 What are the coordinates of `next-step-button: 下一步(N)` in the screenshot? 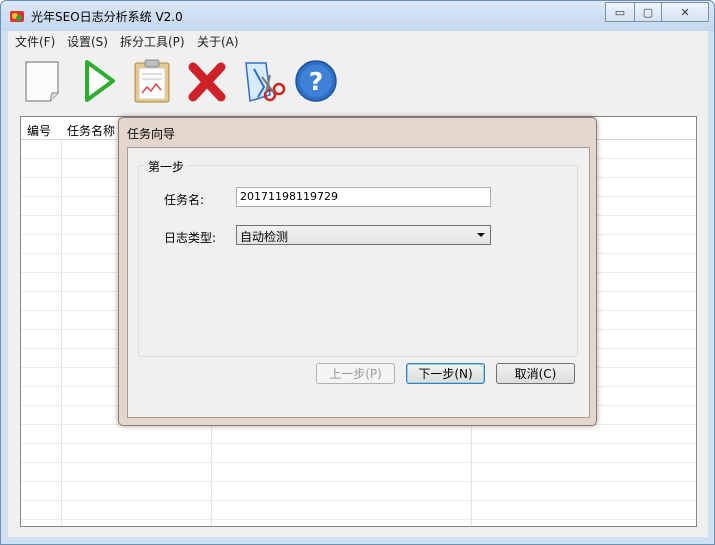 It's located at (445, 373).